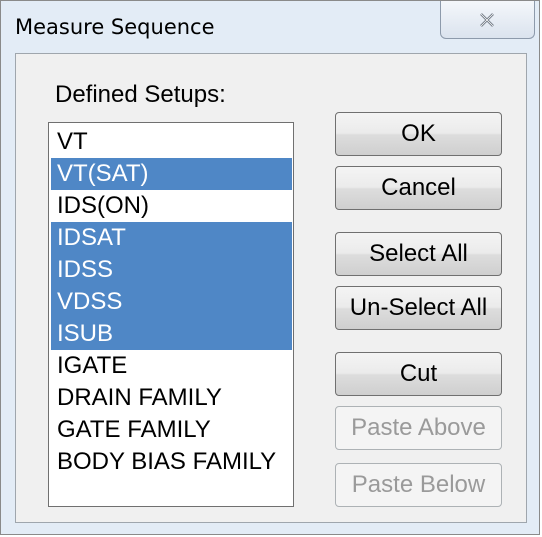 The width and height of the screenshot is (542, 537). Describe the element at coordinates (171, 302) in the screenshot. I see `list-item-vdss: VDSS` at that location.